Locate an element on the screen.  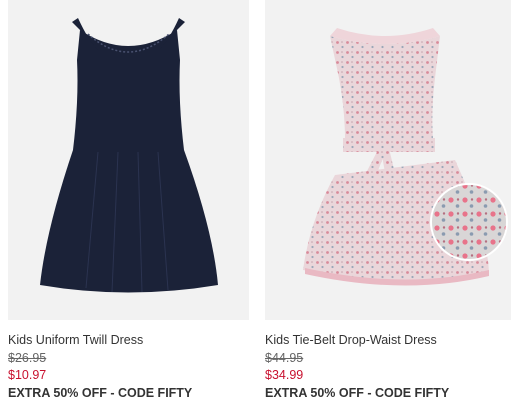
original-price: $26.95 is located at coordinates (27, 358).